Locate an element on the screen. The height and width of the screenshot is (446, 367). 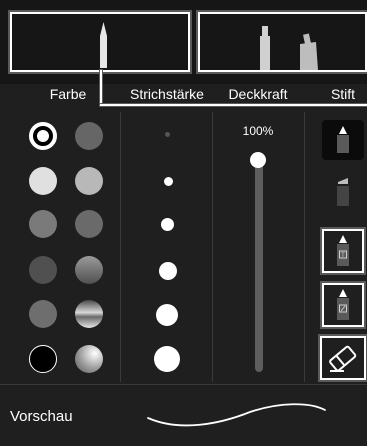
opacity-value-label: 100% is located at coordinates (258, 131).